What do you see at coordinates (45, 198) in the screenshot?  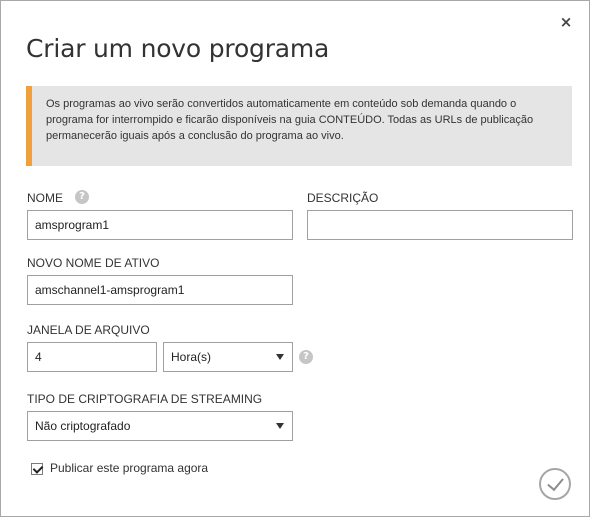 I see `name-label: NOME` at bounding box center [45, 198].